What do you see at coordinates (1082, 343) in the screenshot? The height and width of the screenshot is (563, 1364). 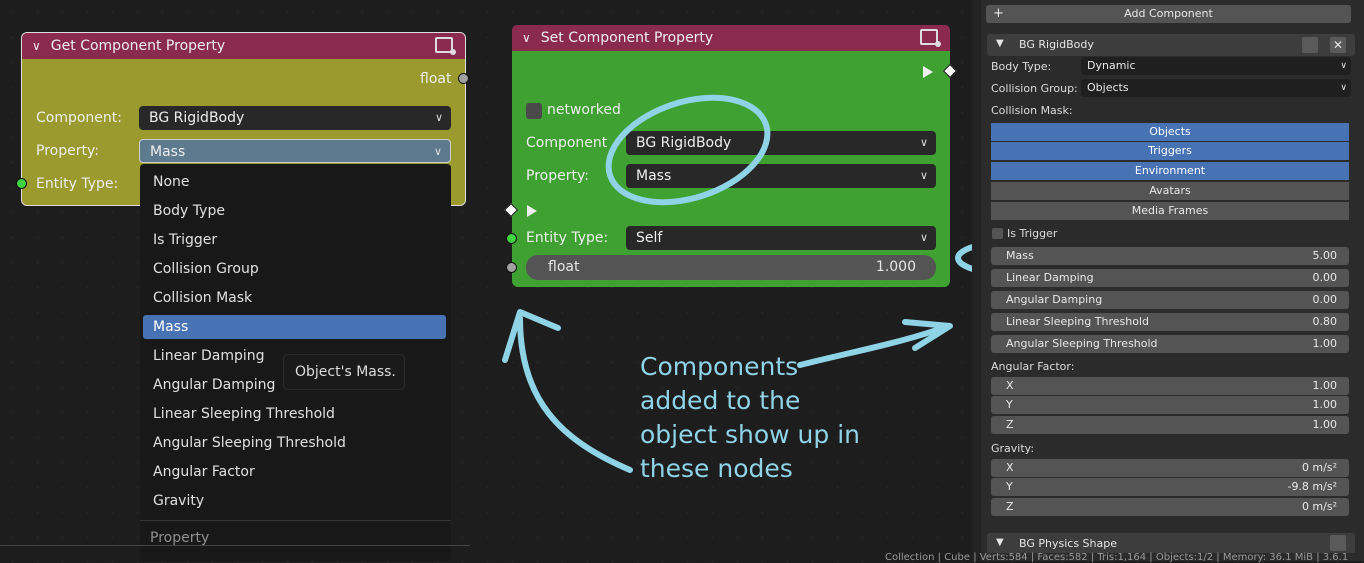 I see `field-label: Angular Sleeping Threshold` at bounding box center [1082, 343].